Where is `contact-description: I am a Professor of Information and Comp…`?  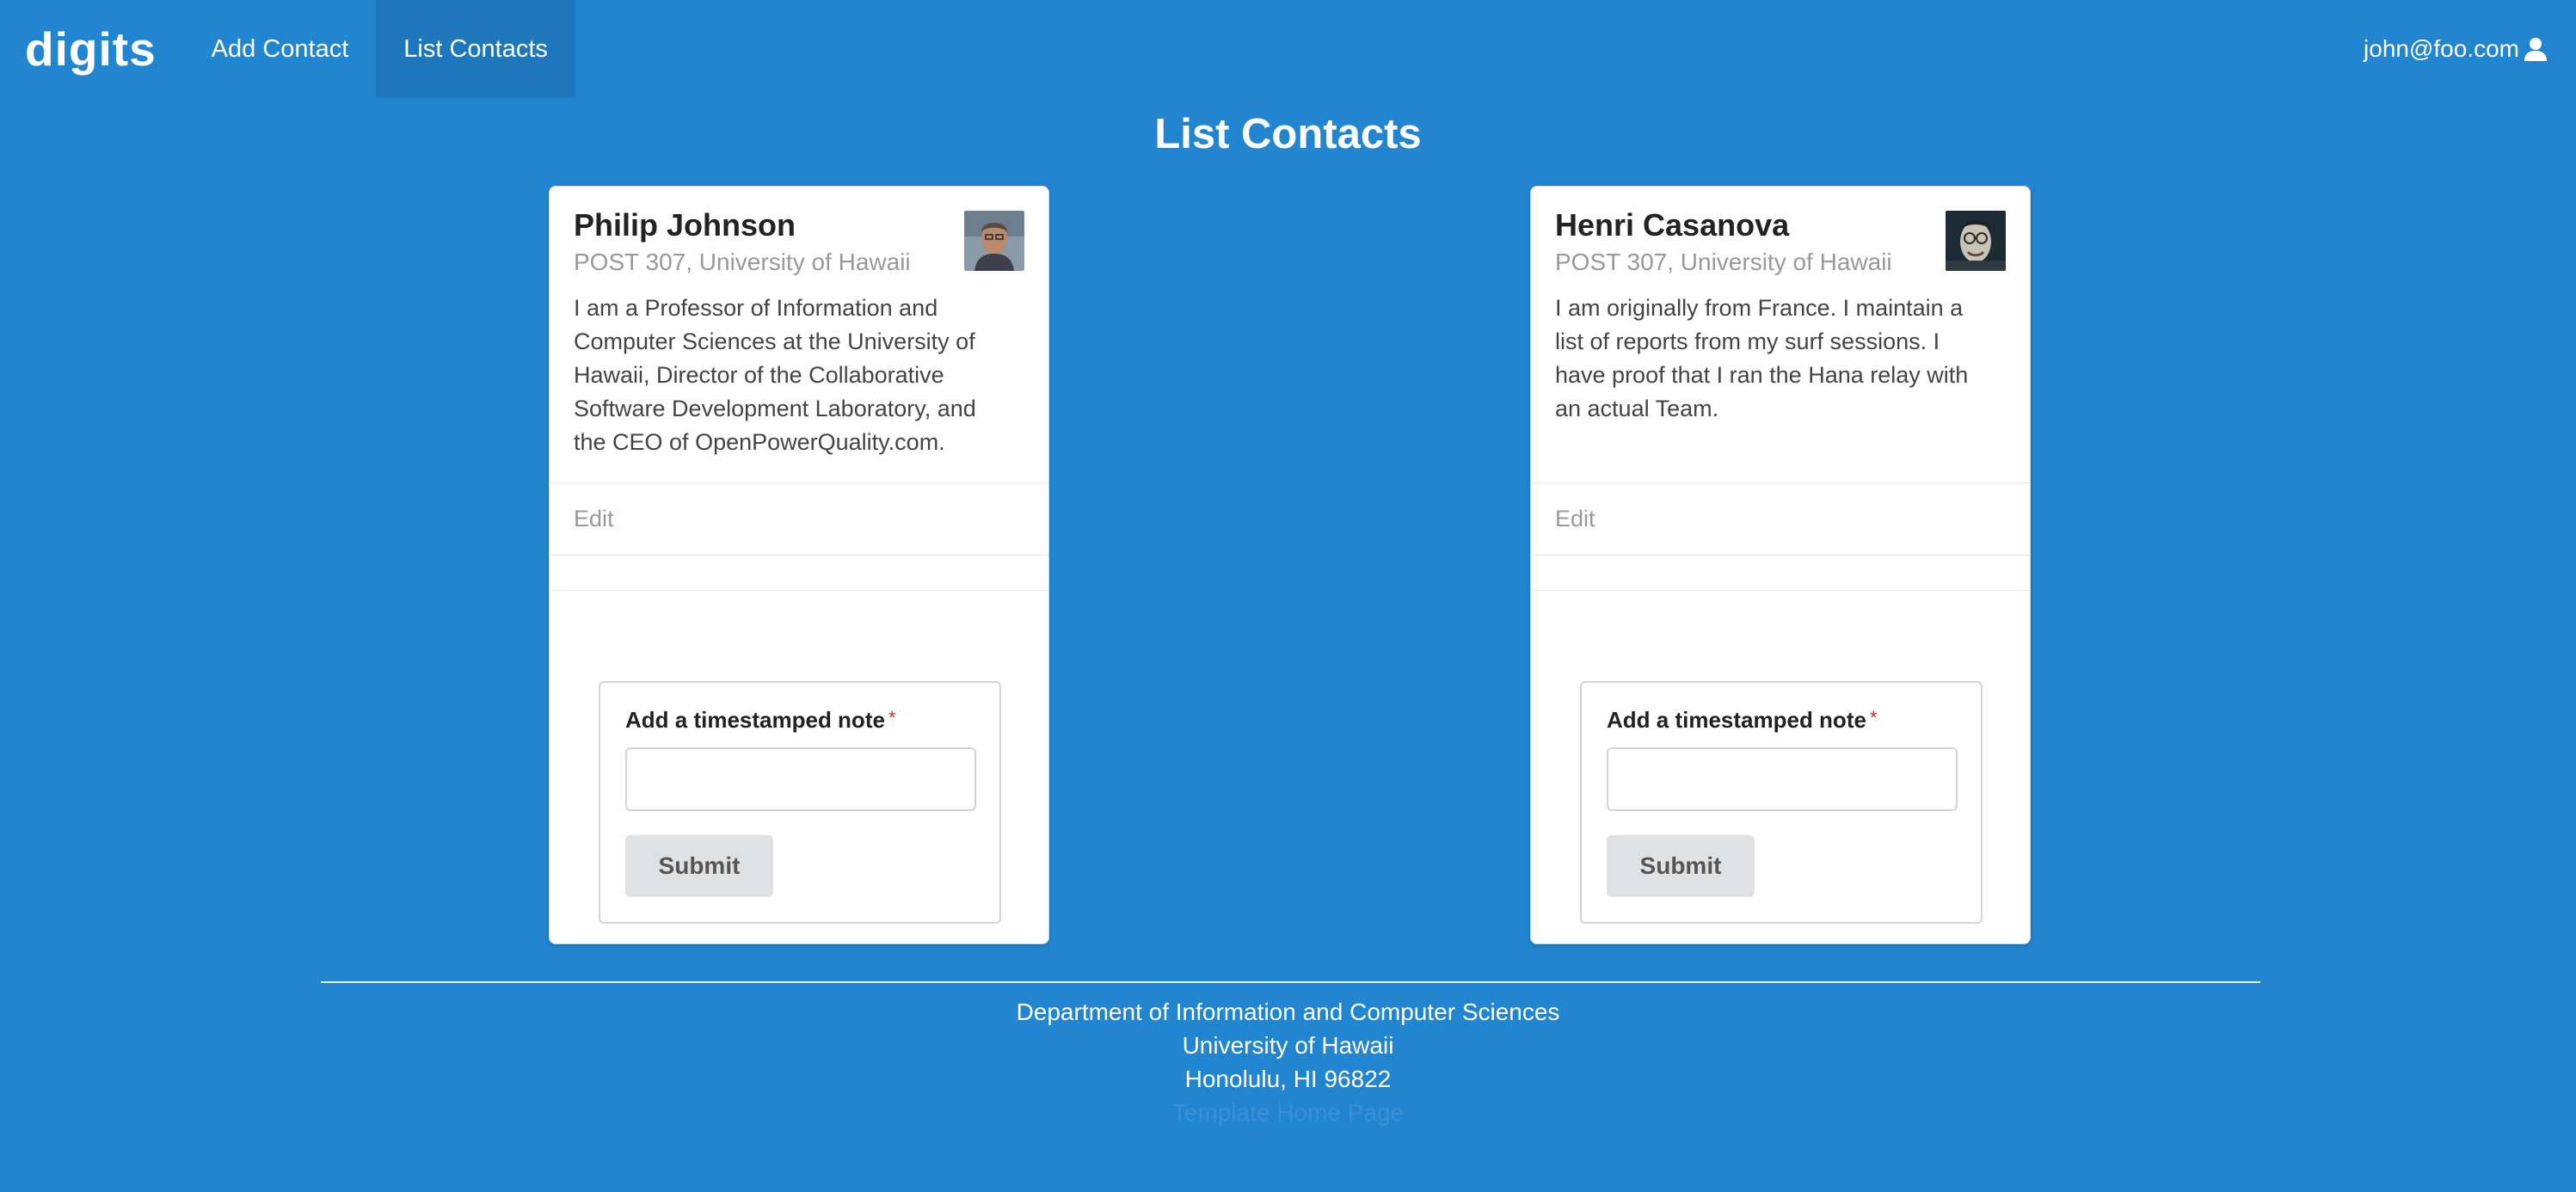 contact-description: I am a Professor of Information and Comp… is located at coordinates (775, 375).